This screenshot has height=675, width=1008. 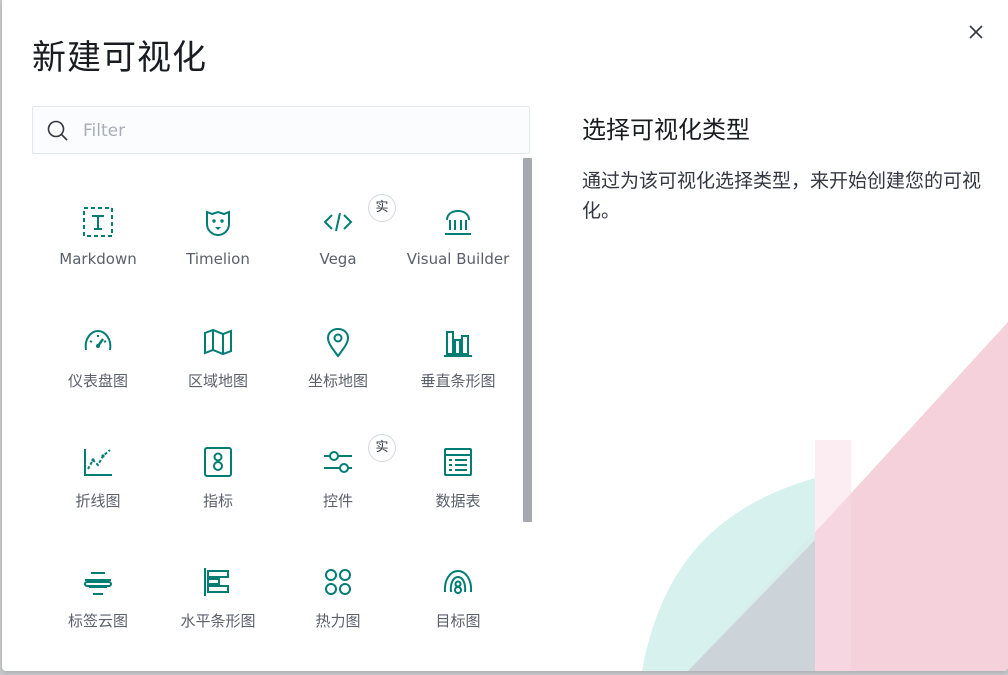 I want to click on vis-type-gauge: 仪表盘图, so click(x=98, y=334).